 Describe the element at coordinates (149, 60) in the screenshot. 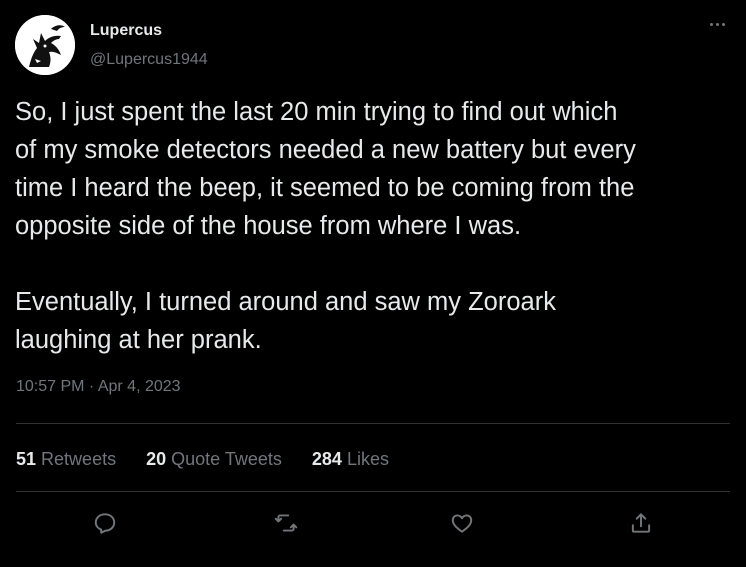

I see `author-handle: @Lupercus1944` at that location.